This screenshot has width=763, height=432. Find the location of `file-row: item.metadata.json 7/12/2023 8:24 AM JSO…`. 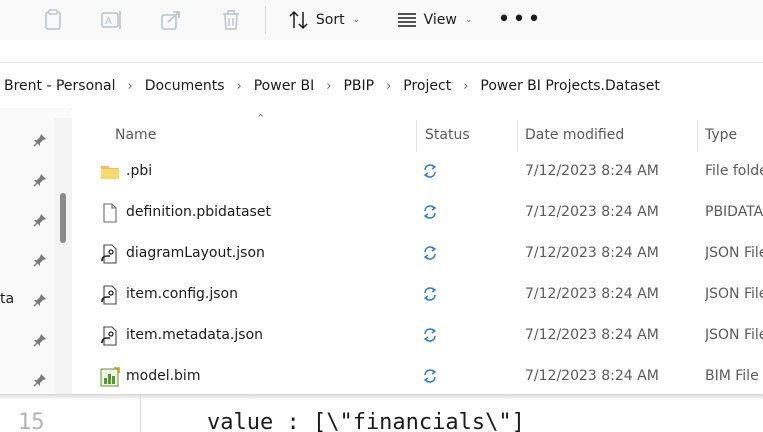

file-row: item.metadata.json 7/12/2023 8:24 AM JSO… is located at coordinates (417, 336).